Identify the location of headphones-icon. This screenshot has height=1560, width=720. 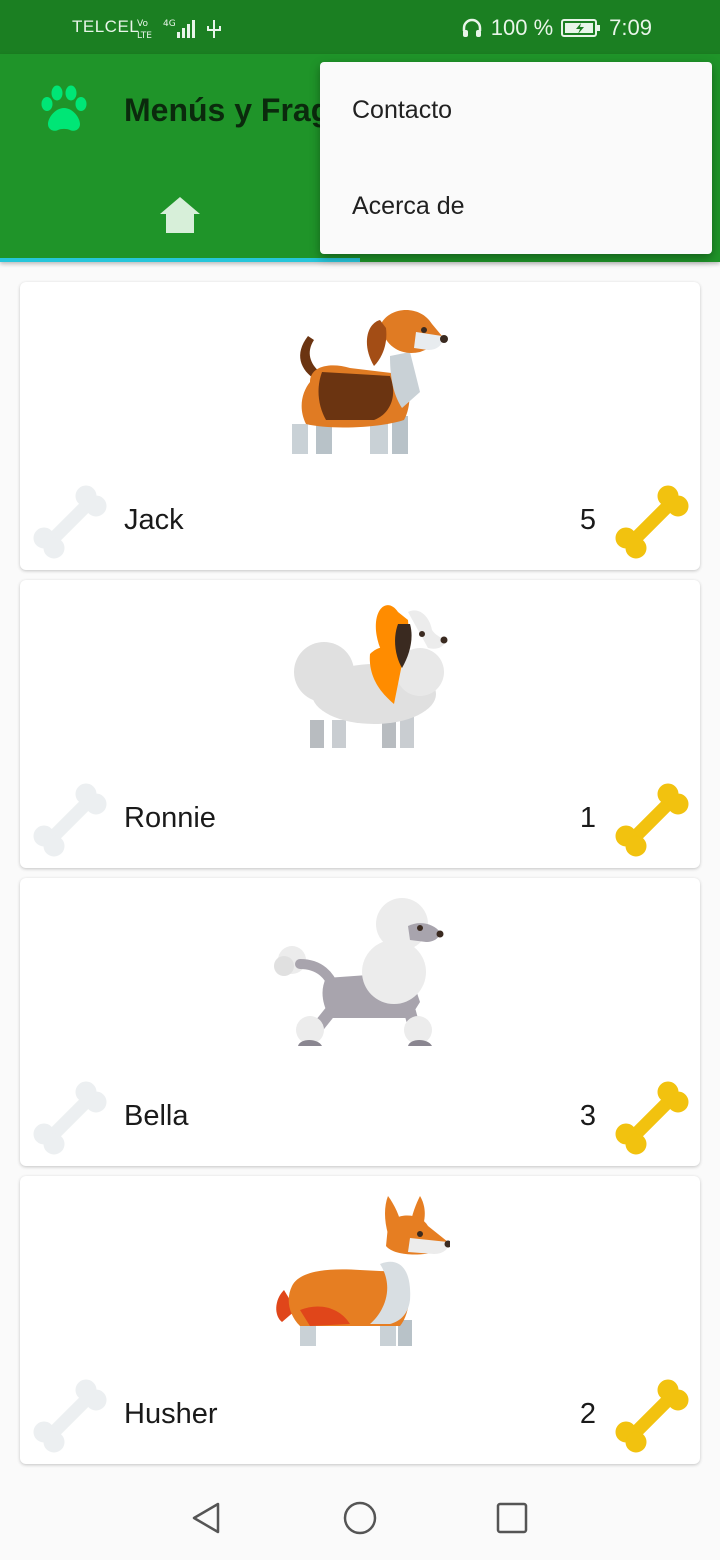
(472, 27).